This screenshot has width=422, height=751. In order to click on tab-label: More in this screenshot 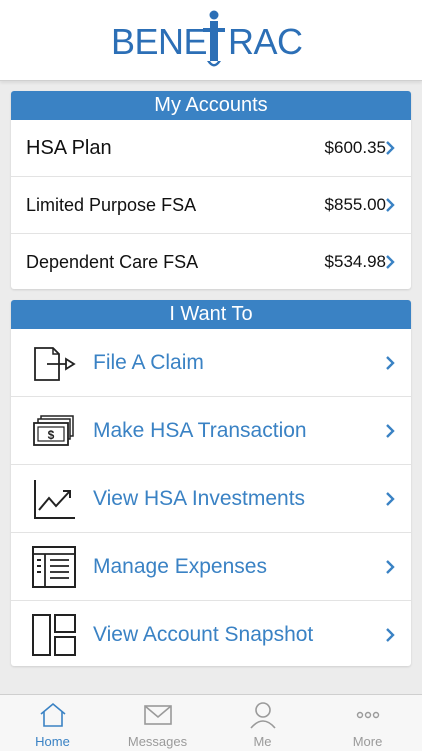, I will do `click(367, 741)`.